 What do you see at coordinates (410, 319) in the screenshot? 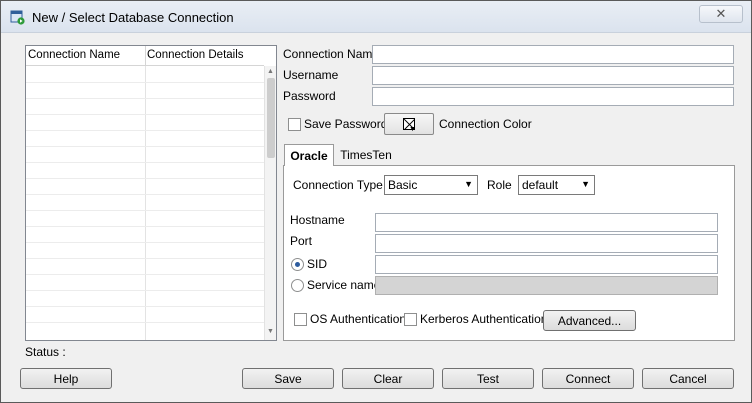
I see `kerberos-authentication-checkbox` at bounding box center [410, 319].